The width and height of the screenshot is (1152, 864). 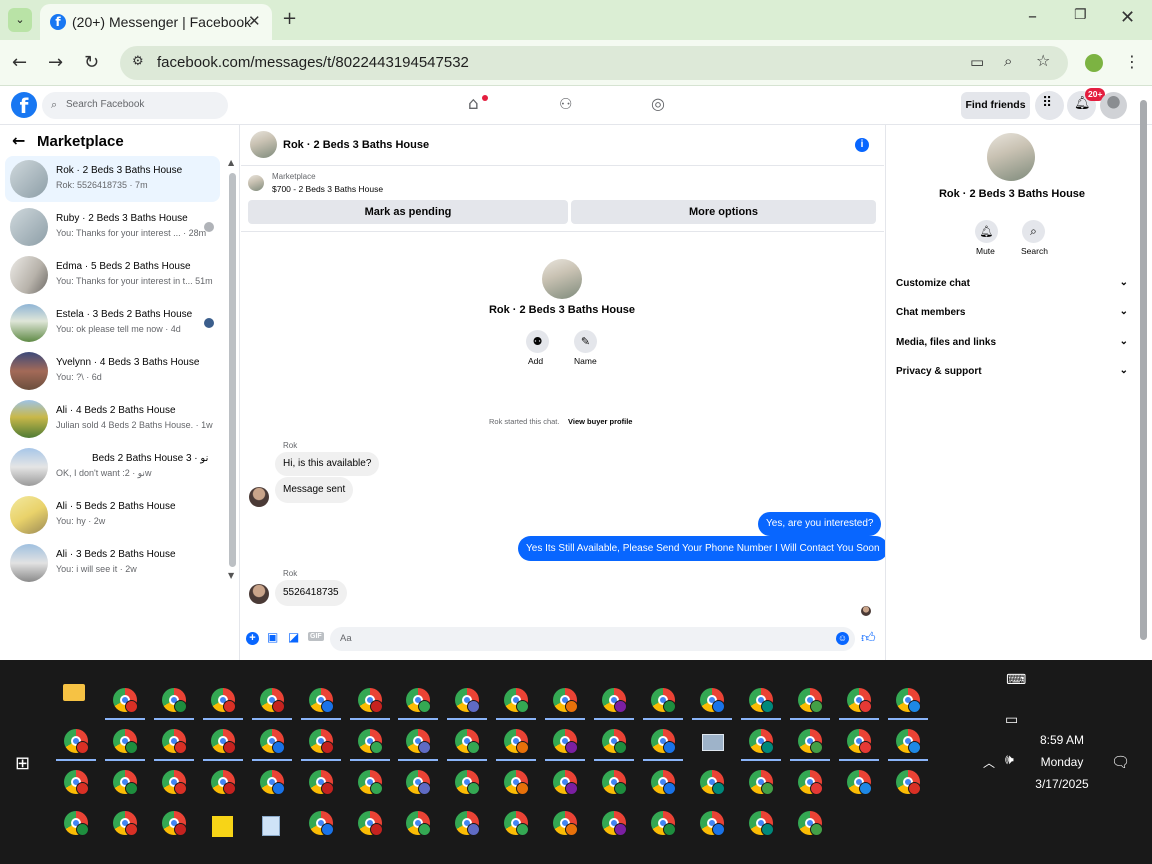 I want to click on new-tab-icon: +, so click(x=289, y=18).